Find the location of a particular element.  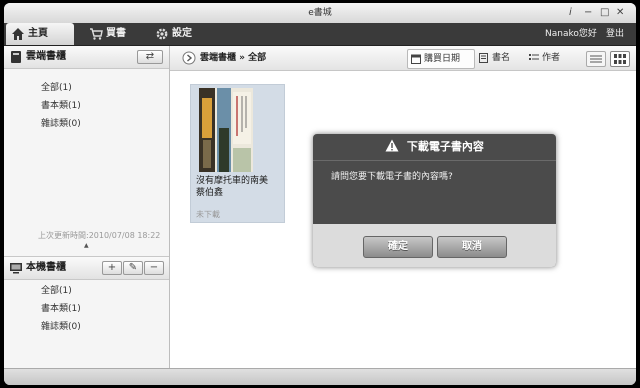

book-cover is located at coordinates (226, 130).